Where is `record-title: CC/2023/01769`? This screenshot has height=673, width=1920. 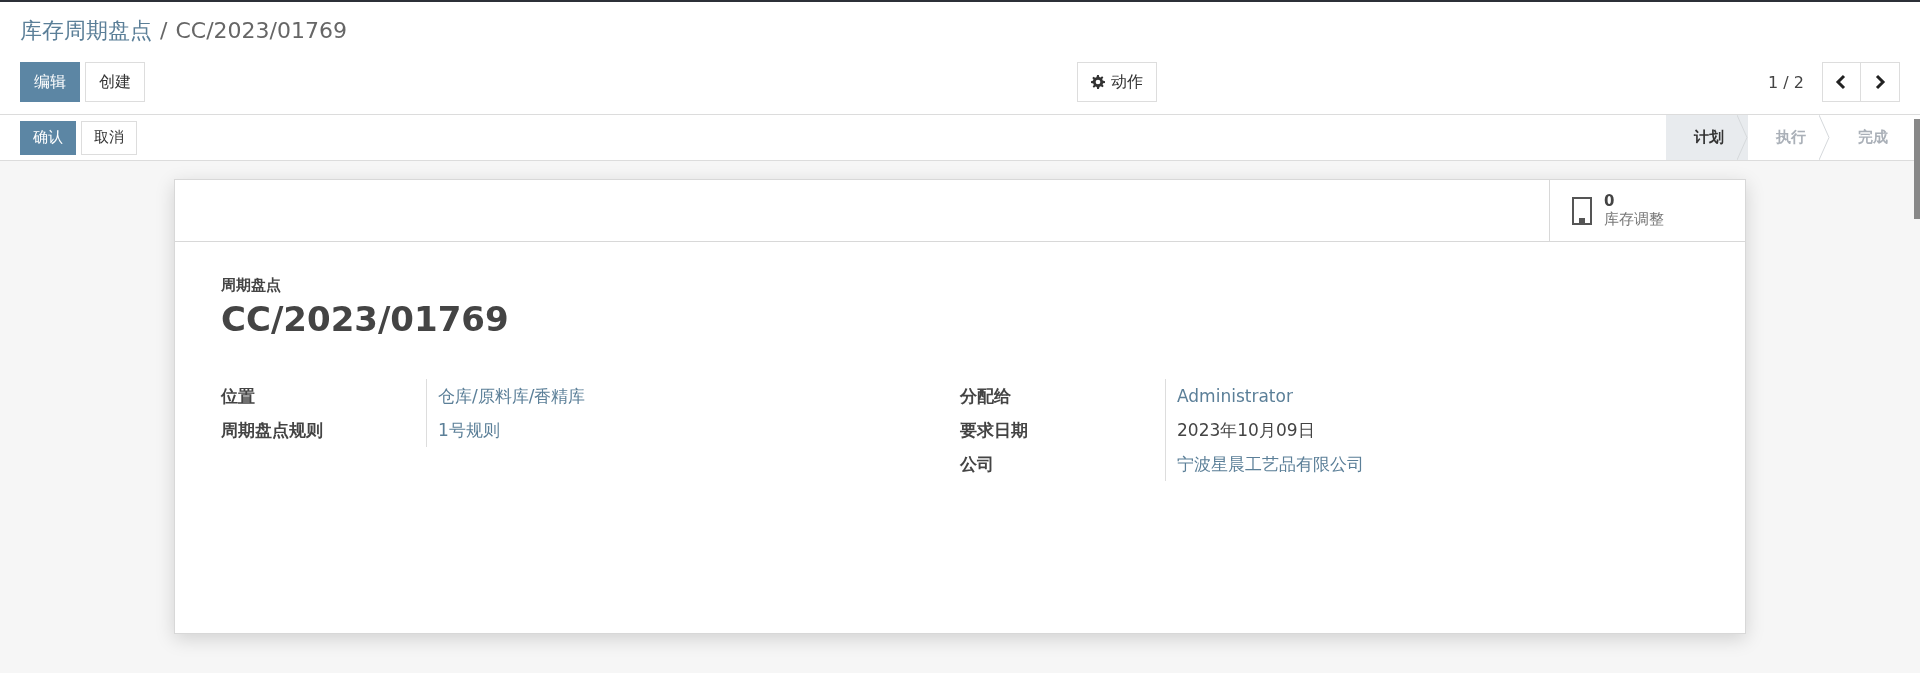
record-title: CC/2023/01769 is located at coordinates (365, 319).